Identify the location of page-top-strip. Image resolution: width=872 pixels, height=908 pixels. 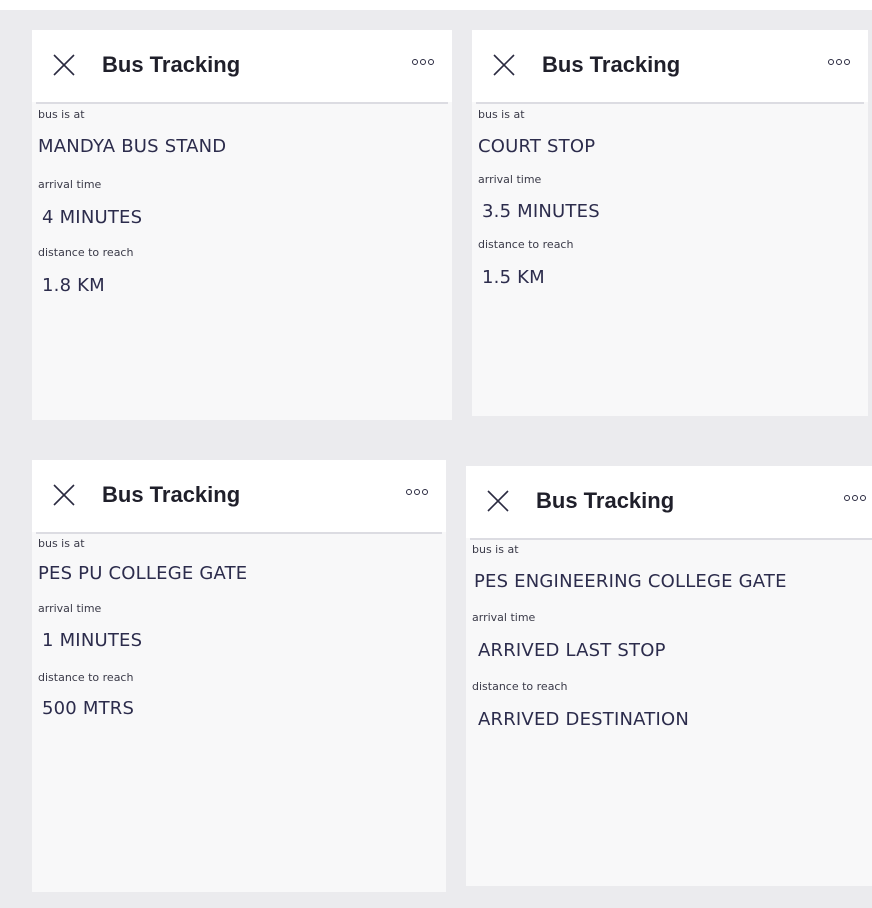
(436, 5).